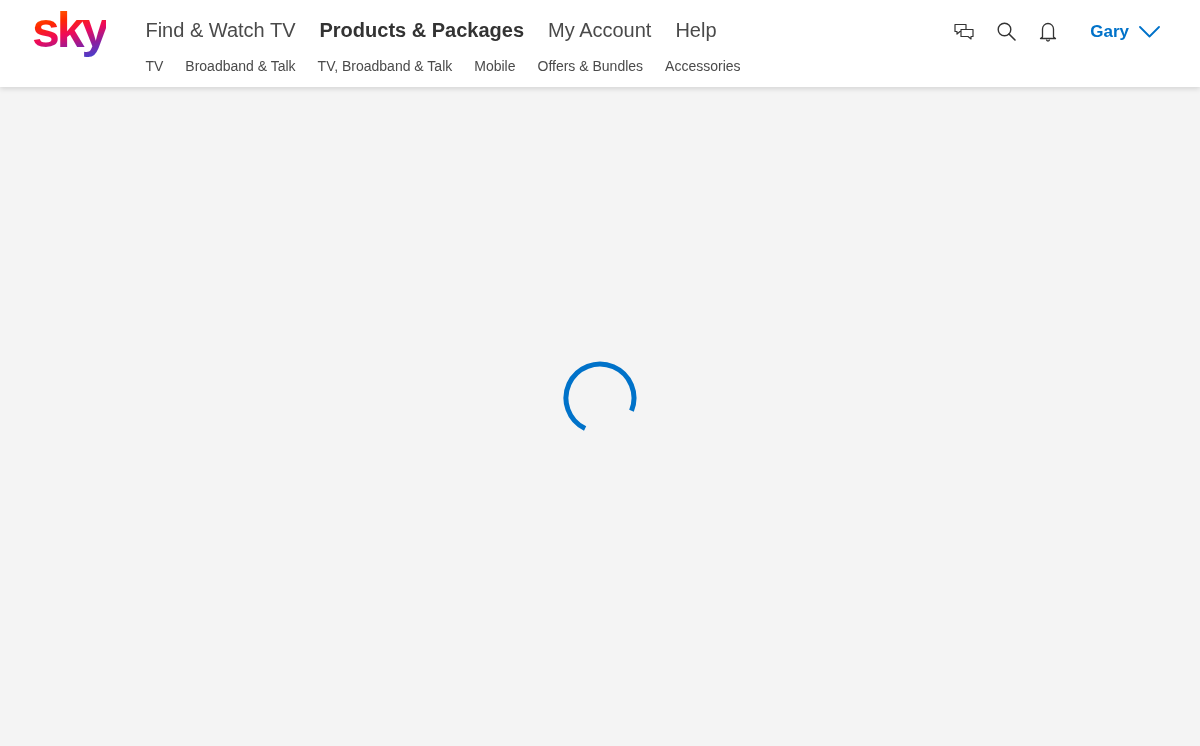 The height and width of the screenshot is (746, 1200). What do you see at coordinates (1007, 31) in the screenshot?
I see `search-icon` at bounding box center [1007, 31].